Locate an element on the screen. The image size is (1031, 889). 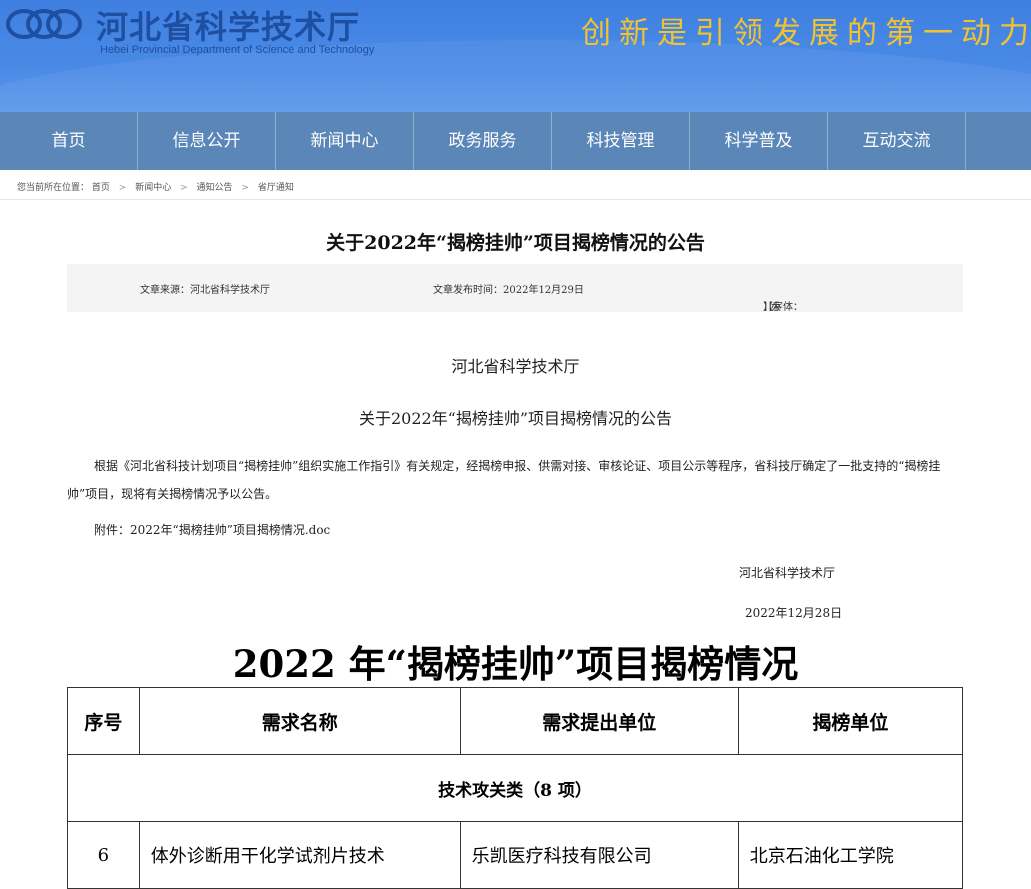
nav-item-science-popularization: 科学普及 is located at coordinates (759, 141).